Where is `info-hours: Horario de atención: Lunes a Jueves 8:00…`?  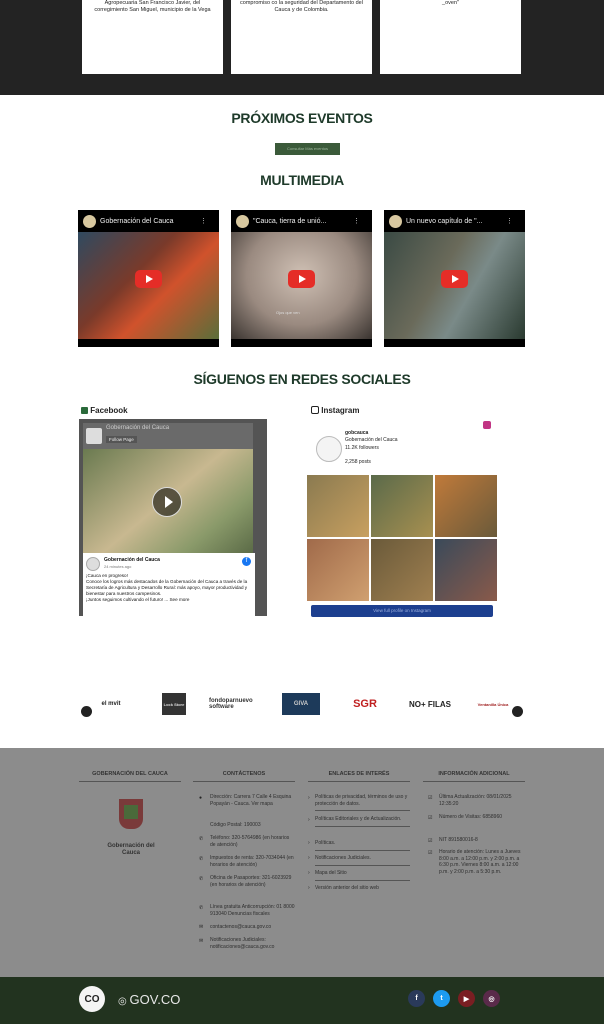 info-hours: Horario de atención: Lunes a Jueves 8:00… is located at coordinates (480, 862).